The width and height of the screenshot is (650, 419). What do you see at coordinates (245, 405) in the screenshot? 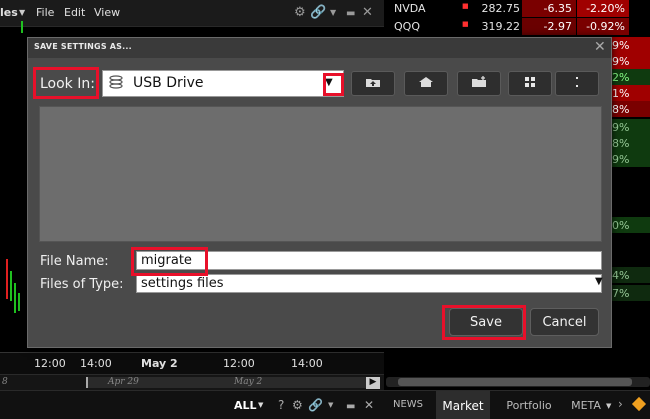
I see `all-filter: ALL` at bounding box center [245, 405].